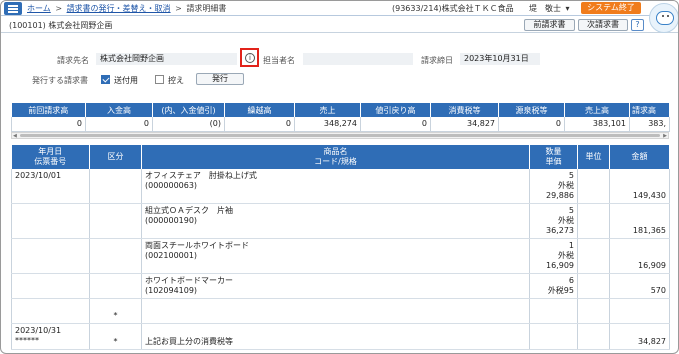 This screenshot has width=679, height=354. What do you see at coordinates (395, 110) in the screenshot?
I see `summary-header: 値引戻り高` at bounding box center [395, 110].